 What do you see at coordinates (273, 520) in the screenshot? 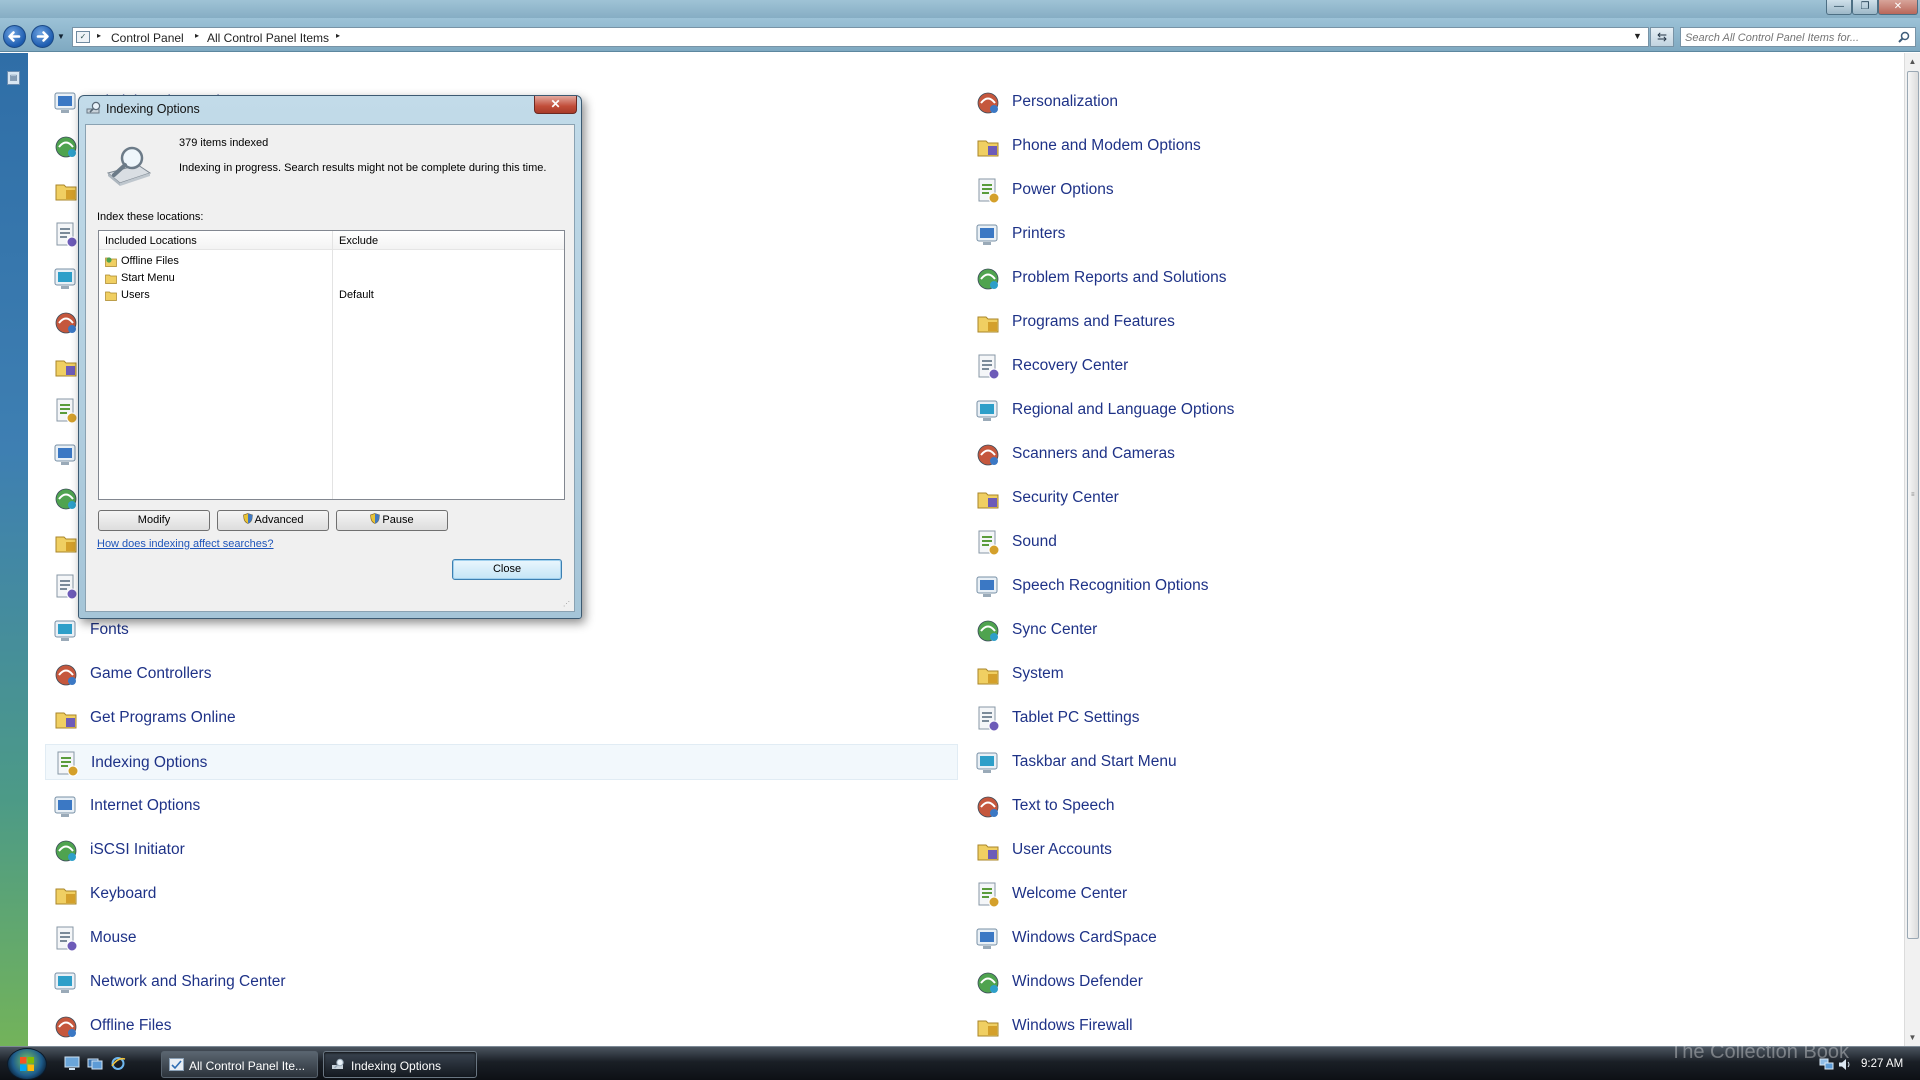
I see `advanced-button: Advanced` at bounding box center [273, 520].